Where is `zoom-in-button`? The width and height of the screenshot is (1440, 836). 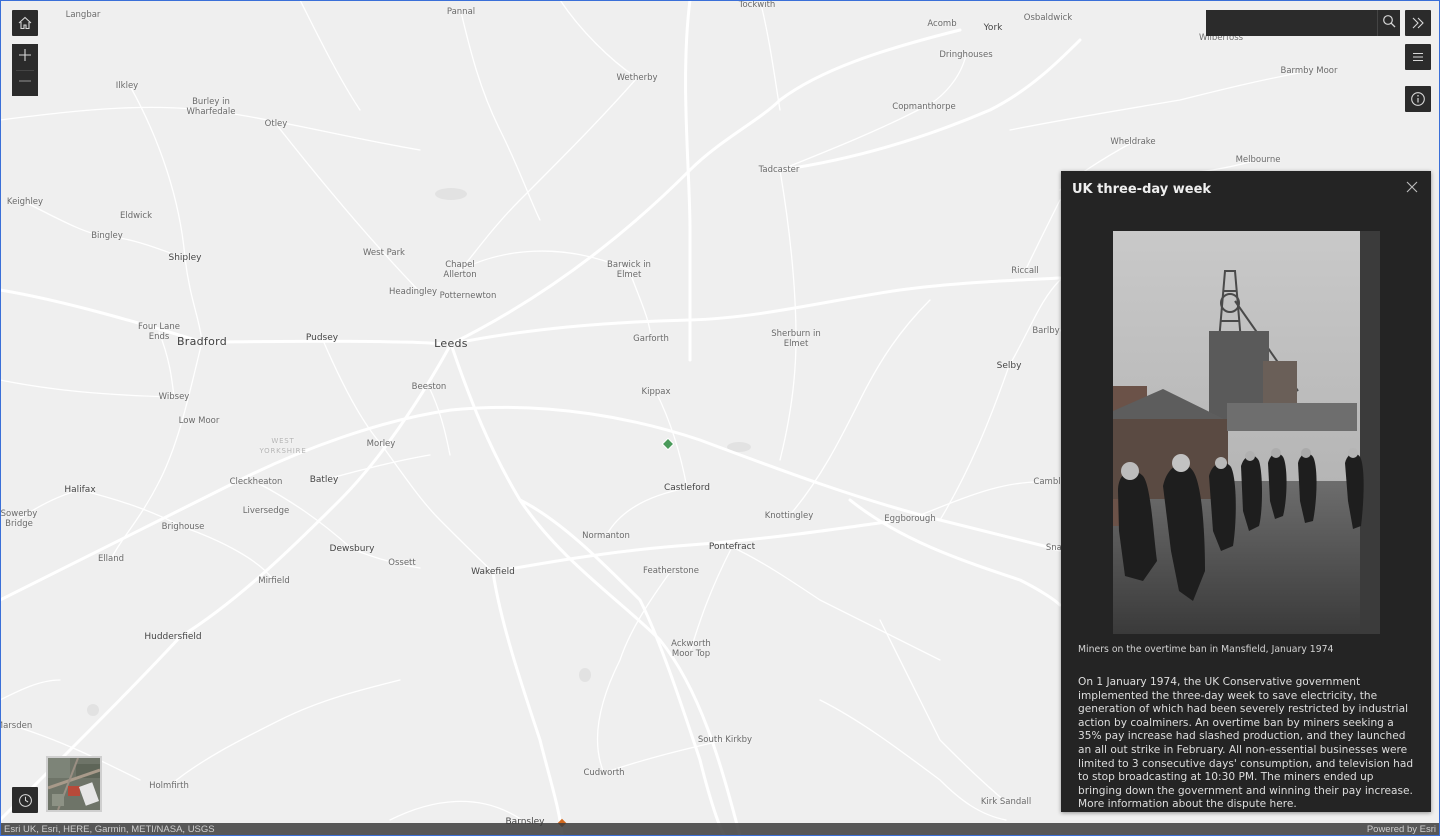 zoom-in-button is located at coordinates (25, 57).